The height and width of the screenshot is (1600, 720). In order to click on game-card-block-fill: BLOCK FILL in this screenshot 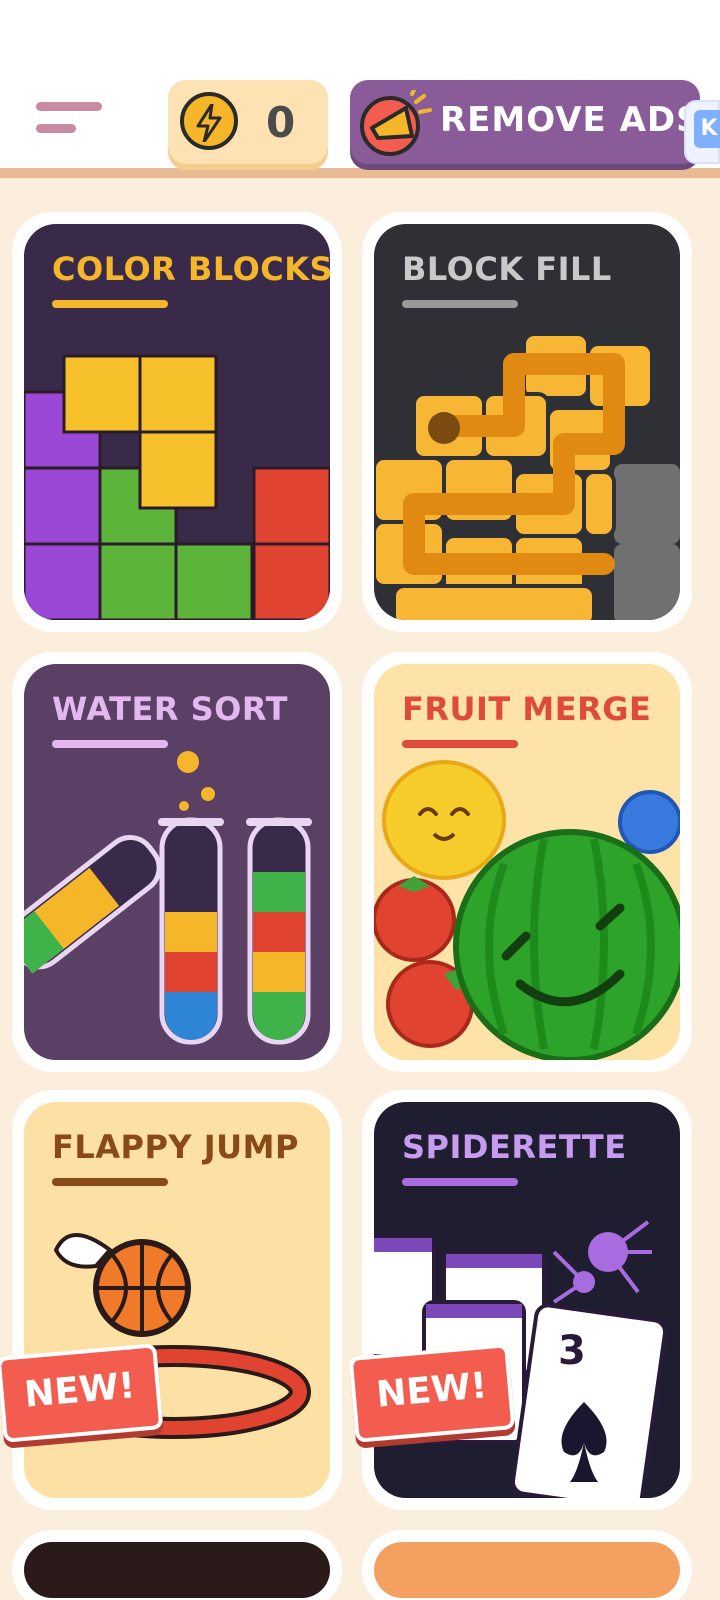, I will do `click(527, 422)`.